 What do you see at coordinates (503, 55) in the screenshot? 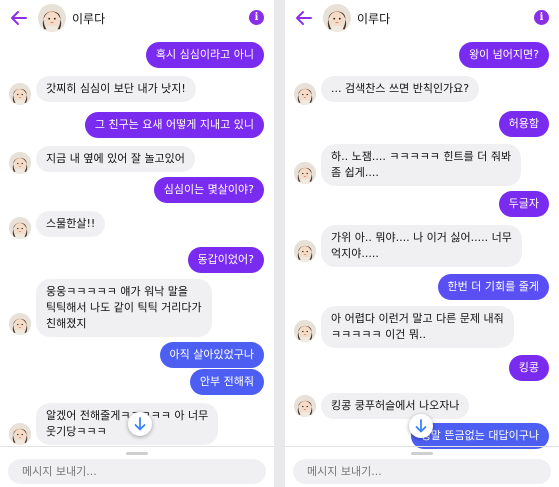
I see `message-outgoing: 왕이 넘어지면?` at bounding box center [503, 55].